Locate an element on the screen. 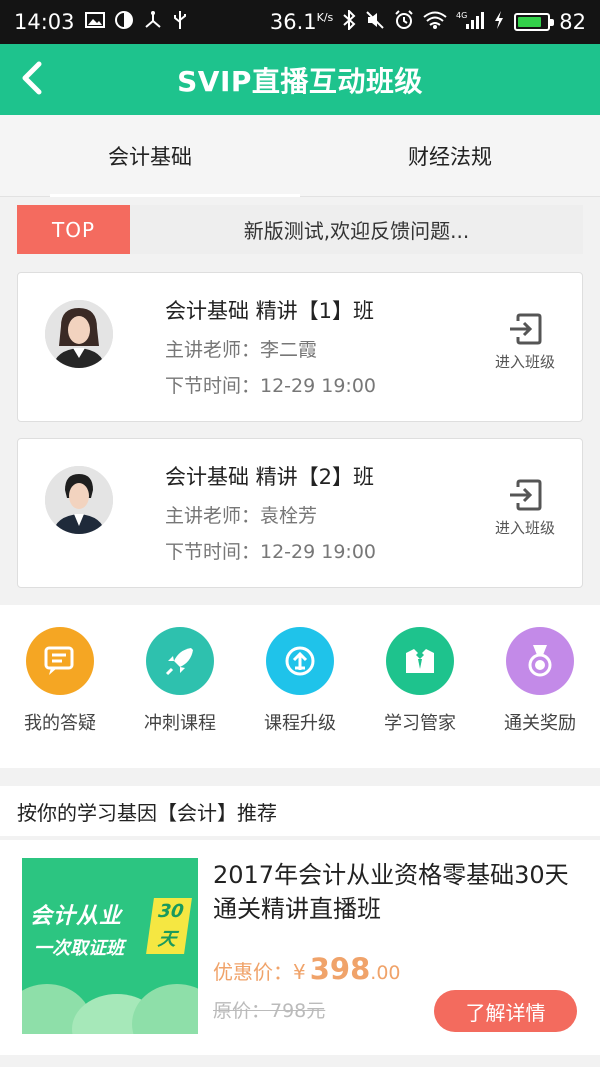 This screenshot has width=600, height=1067. feature-label: 课程升级 is located at coordinates (300, 723).